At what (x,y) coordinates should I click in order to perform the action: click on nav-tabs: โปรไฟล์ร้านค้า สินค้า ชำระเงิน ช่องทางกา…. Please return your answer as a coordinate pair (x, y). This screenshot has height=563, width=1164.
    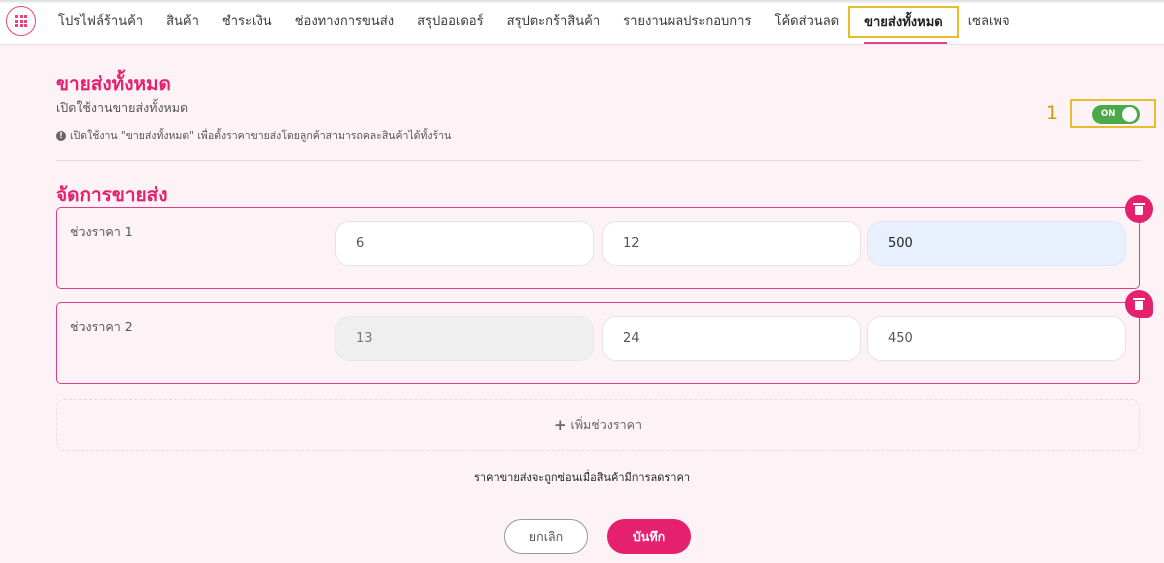
    Looking at the image, I should click on (545, 22).